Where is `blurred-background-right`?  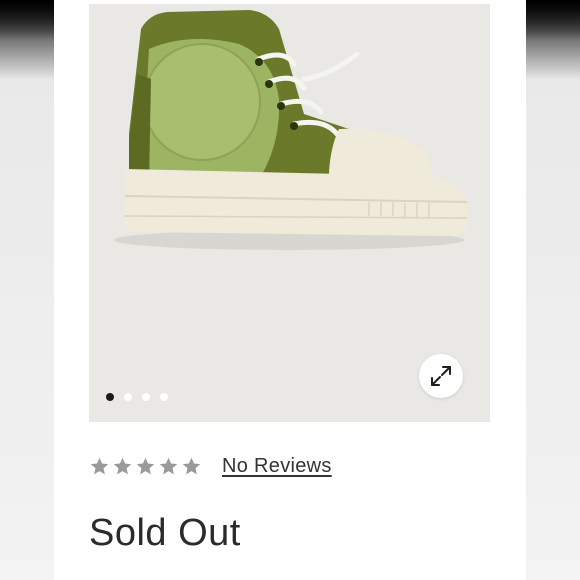
blurred-background-right is located at coordinates (553, 290).